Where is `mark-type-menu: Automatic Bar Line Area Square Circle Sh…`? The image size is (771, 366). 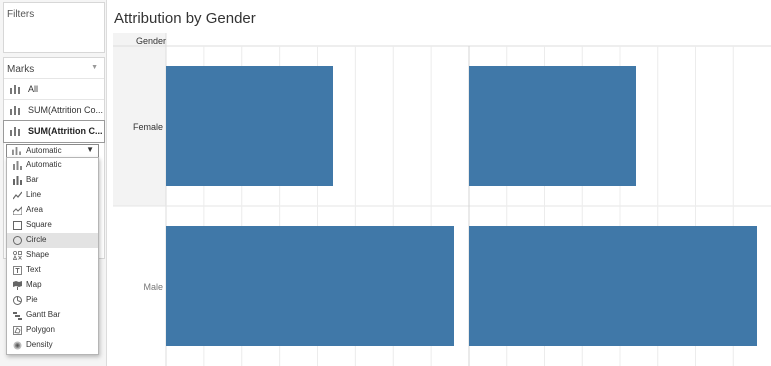 mark-type-menu: Automatic Bar Line Area Square Circle Sh… is located at coordinates (52, 256).